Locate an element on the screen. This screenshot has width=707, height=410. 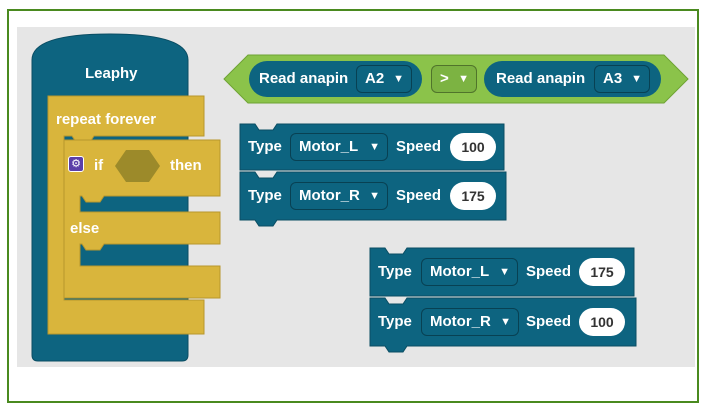
pin-dropdown-a2: A2 ▼ is located at coordinates (384, 79).